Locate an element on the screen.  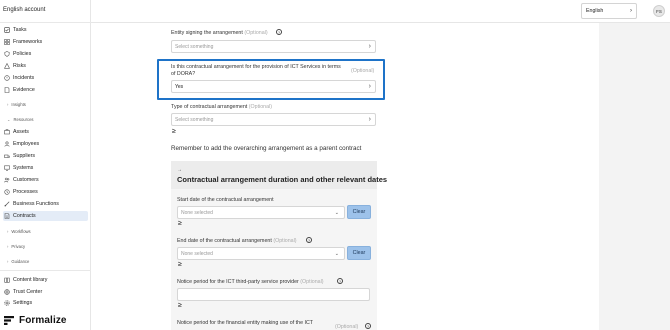
sidebar-item-label: Evidence is located at coordinates (24, 90).